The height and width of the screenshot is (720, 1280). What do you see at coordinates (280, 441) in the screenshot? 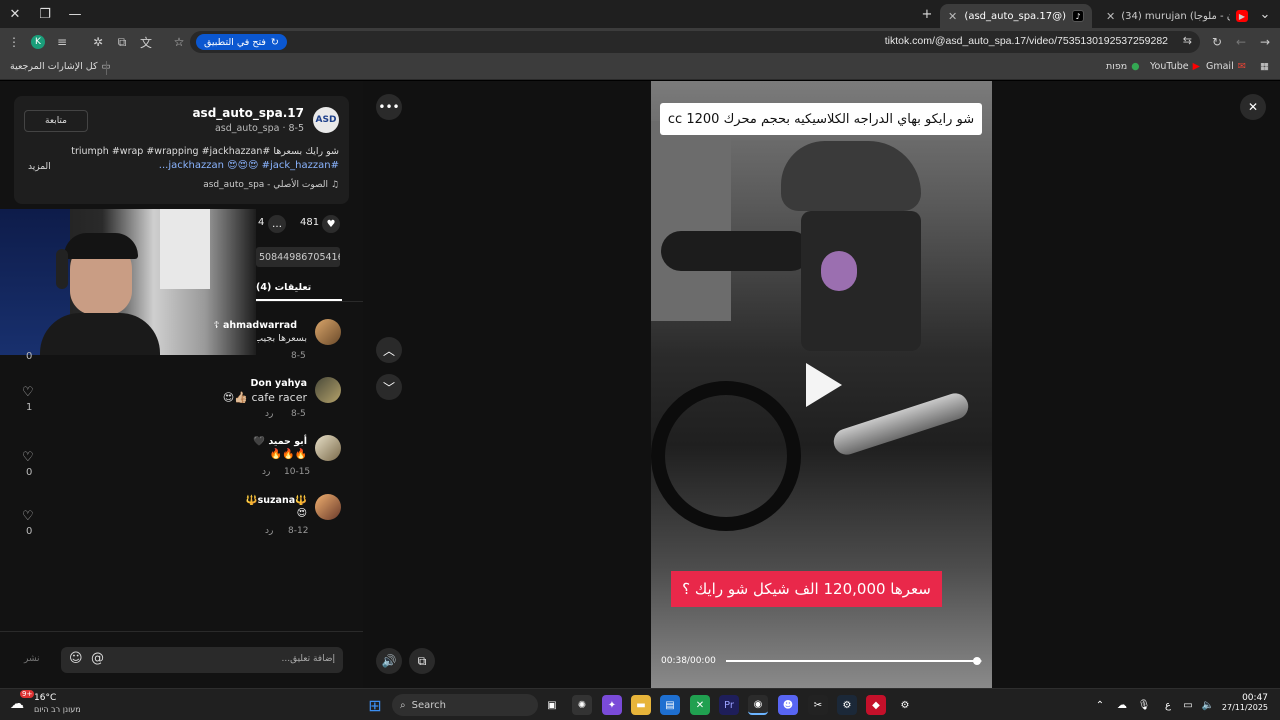
I see `commenter-name: أبو حميد 🖤` at bounding box center [280, 441].